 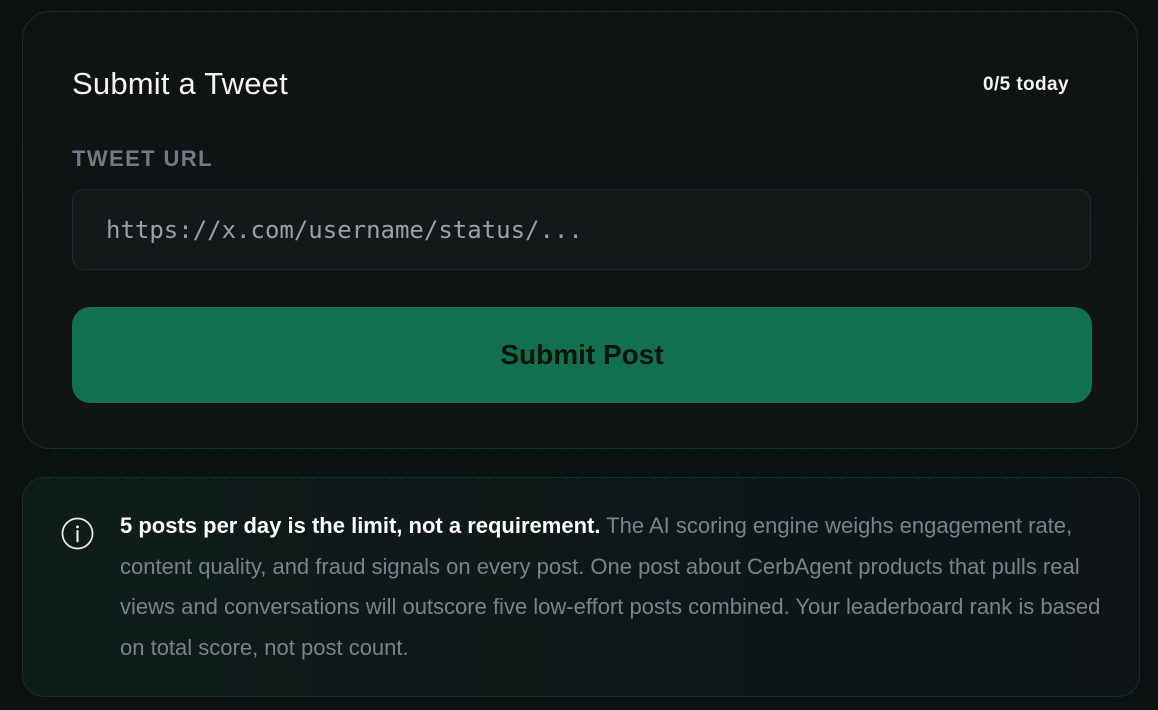 I want to click on card-title: Submit a Tweet, so click(x=180, y=83).